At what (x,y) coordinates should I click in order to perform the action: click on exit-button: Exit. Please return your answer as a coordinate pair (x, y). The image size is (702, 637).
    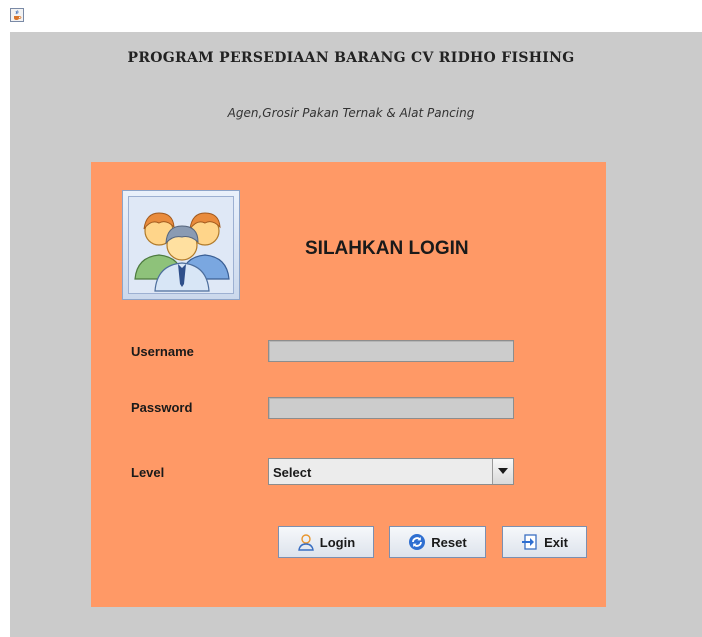
    Looking at the image, I should click on (544, 542).